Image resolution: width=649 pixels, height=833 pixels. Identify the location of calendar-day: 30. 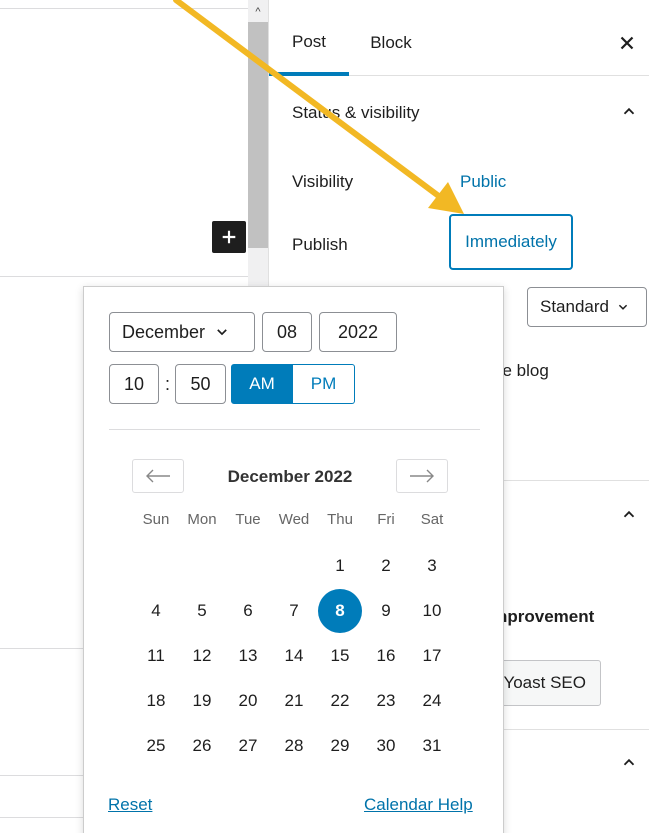
(386, 746).